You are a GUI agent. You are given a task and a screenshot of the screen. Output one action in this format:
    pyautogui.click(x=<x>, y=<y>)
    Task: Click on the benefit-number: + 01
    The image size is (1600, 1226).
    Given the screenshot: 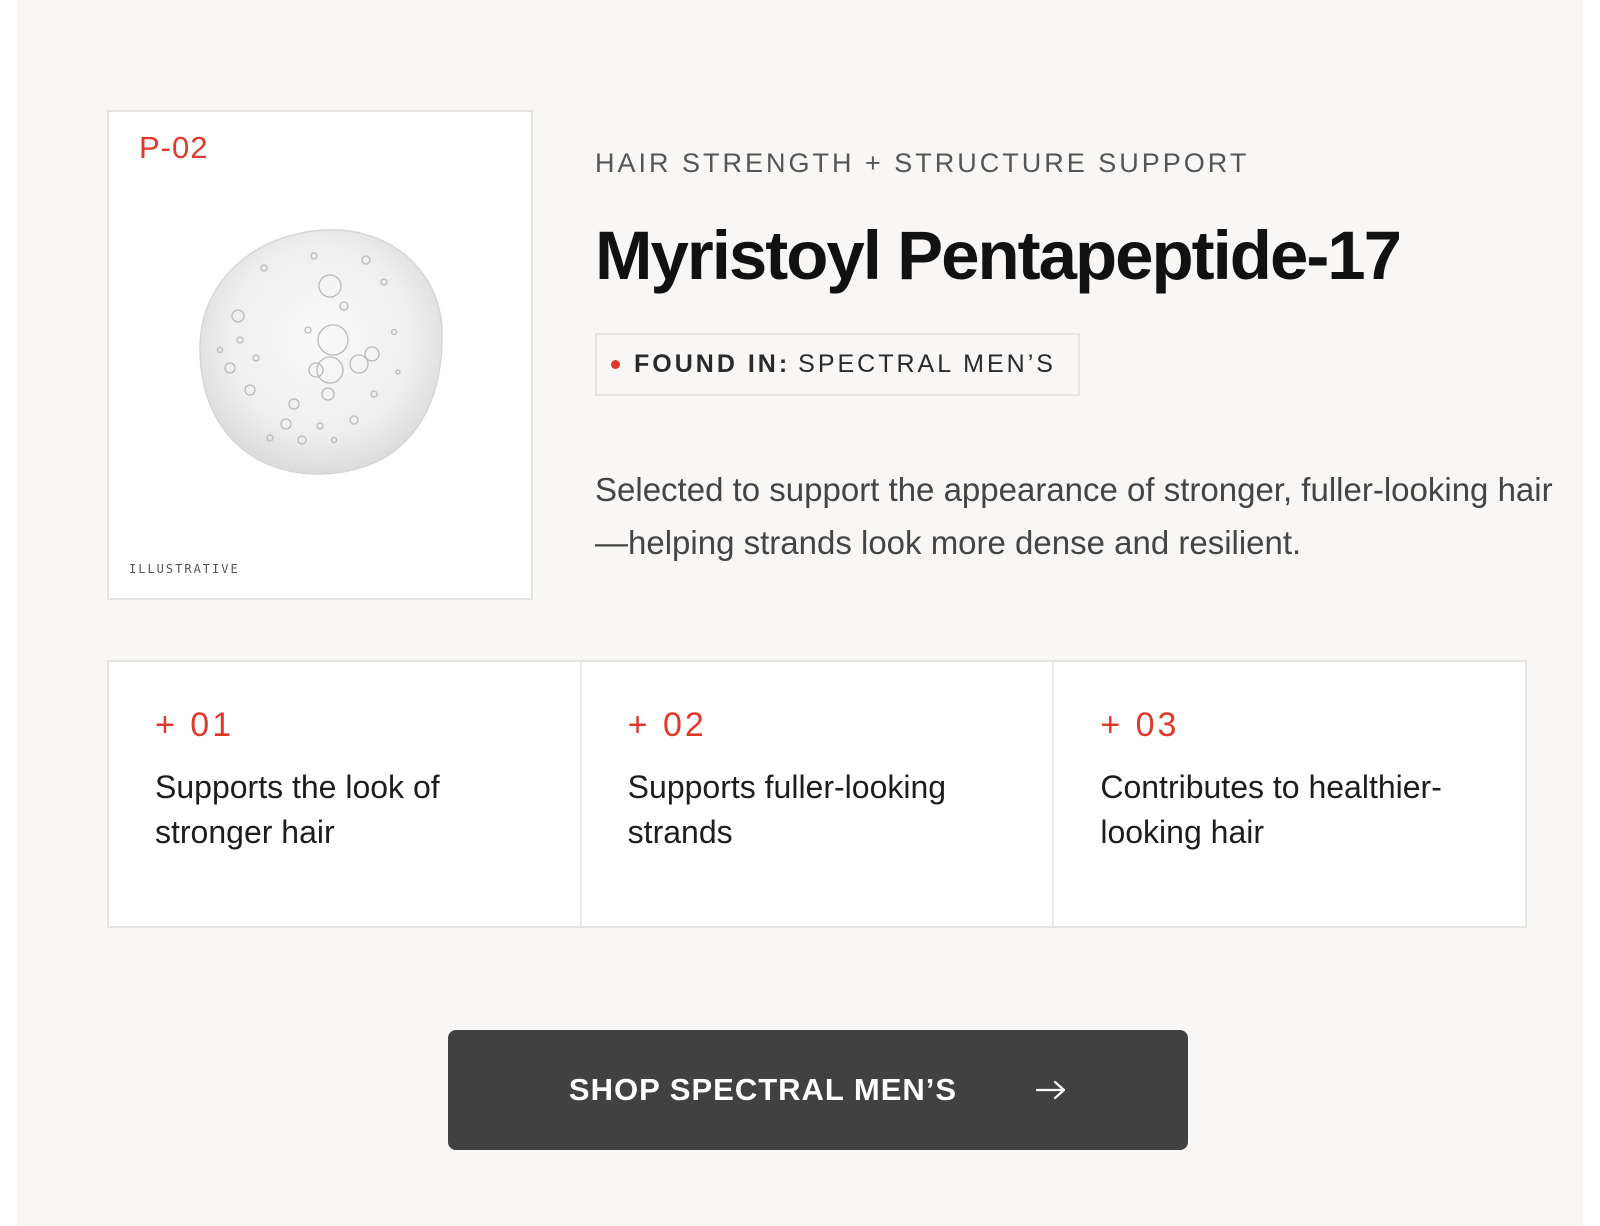 What is the action you would take?
    pyautogui.click(x=195, y=725)
    